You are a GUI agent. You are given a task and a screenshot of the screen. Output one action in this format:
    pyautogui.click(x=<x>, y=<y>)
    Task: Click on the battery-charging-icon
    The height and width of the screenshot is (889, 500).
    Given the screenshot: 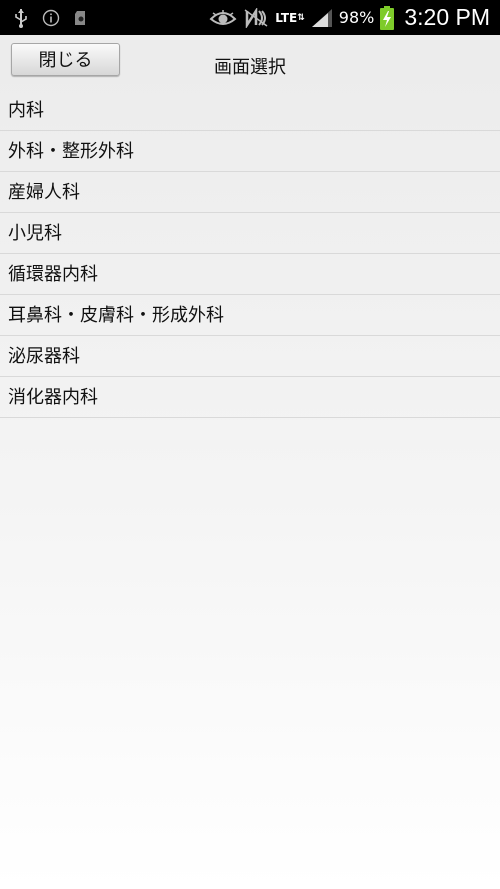 What is the action you would take?
    pyautogui.click(x=387, y=17)
    